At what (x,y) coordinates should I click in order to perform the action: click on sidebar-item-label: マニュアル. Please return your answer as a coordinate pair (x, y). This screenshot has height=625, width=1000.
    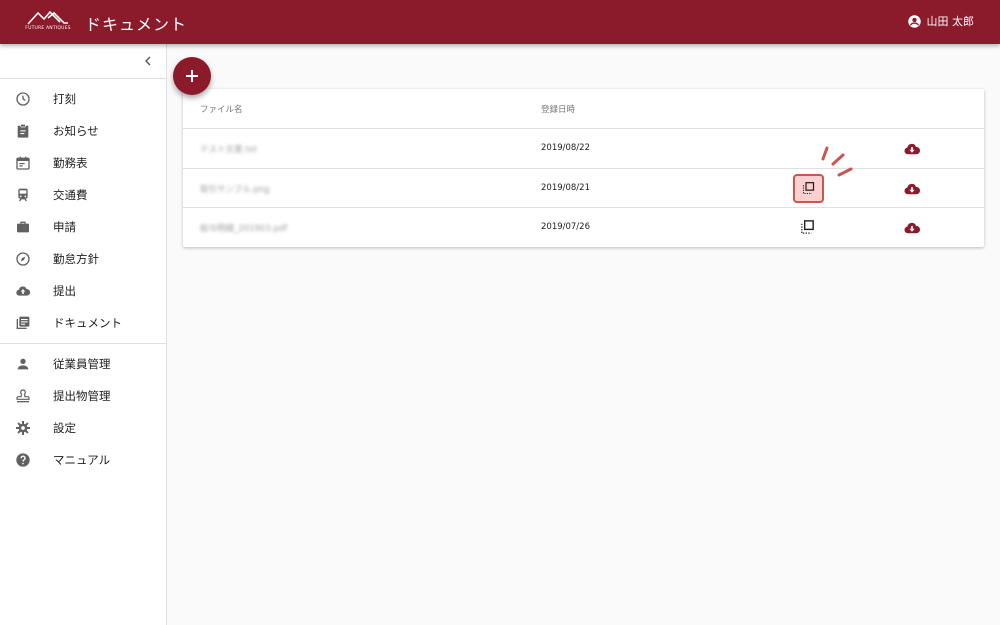
    Looking at the image, I should click on (82, 460).